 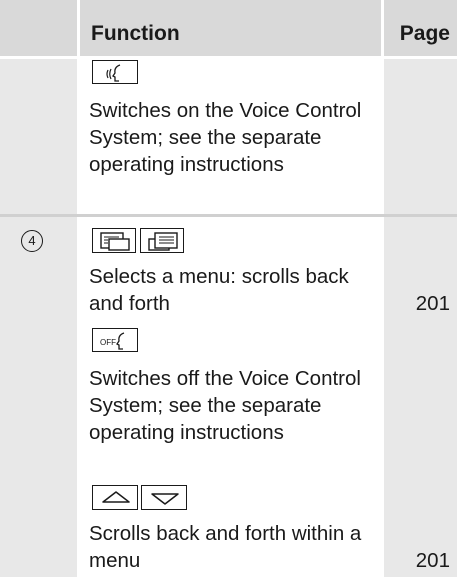 What do you see at coordinates (420, 397) in the screenshot?
I see `row2-page-cell` at bounding box center [420, 397].